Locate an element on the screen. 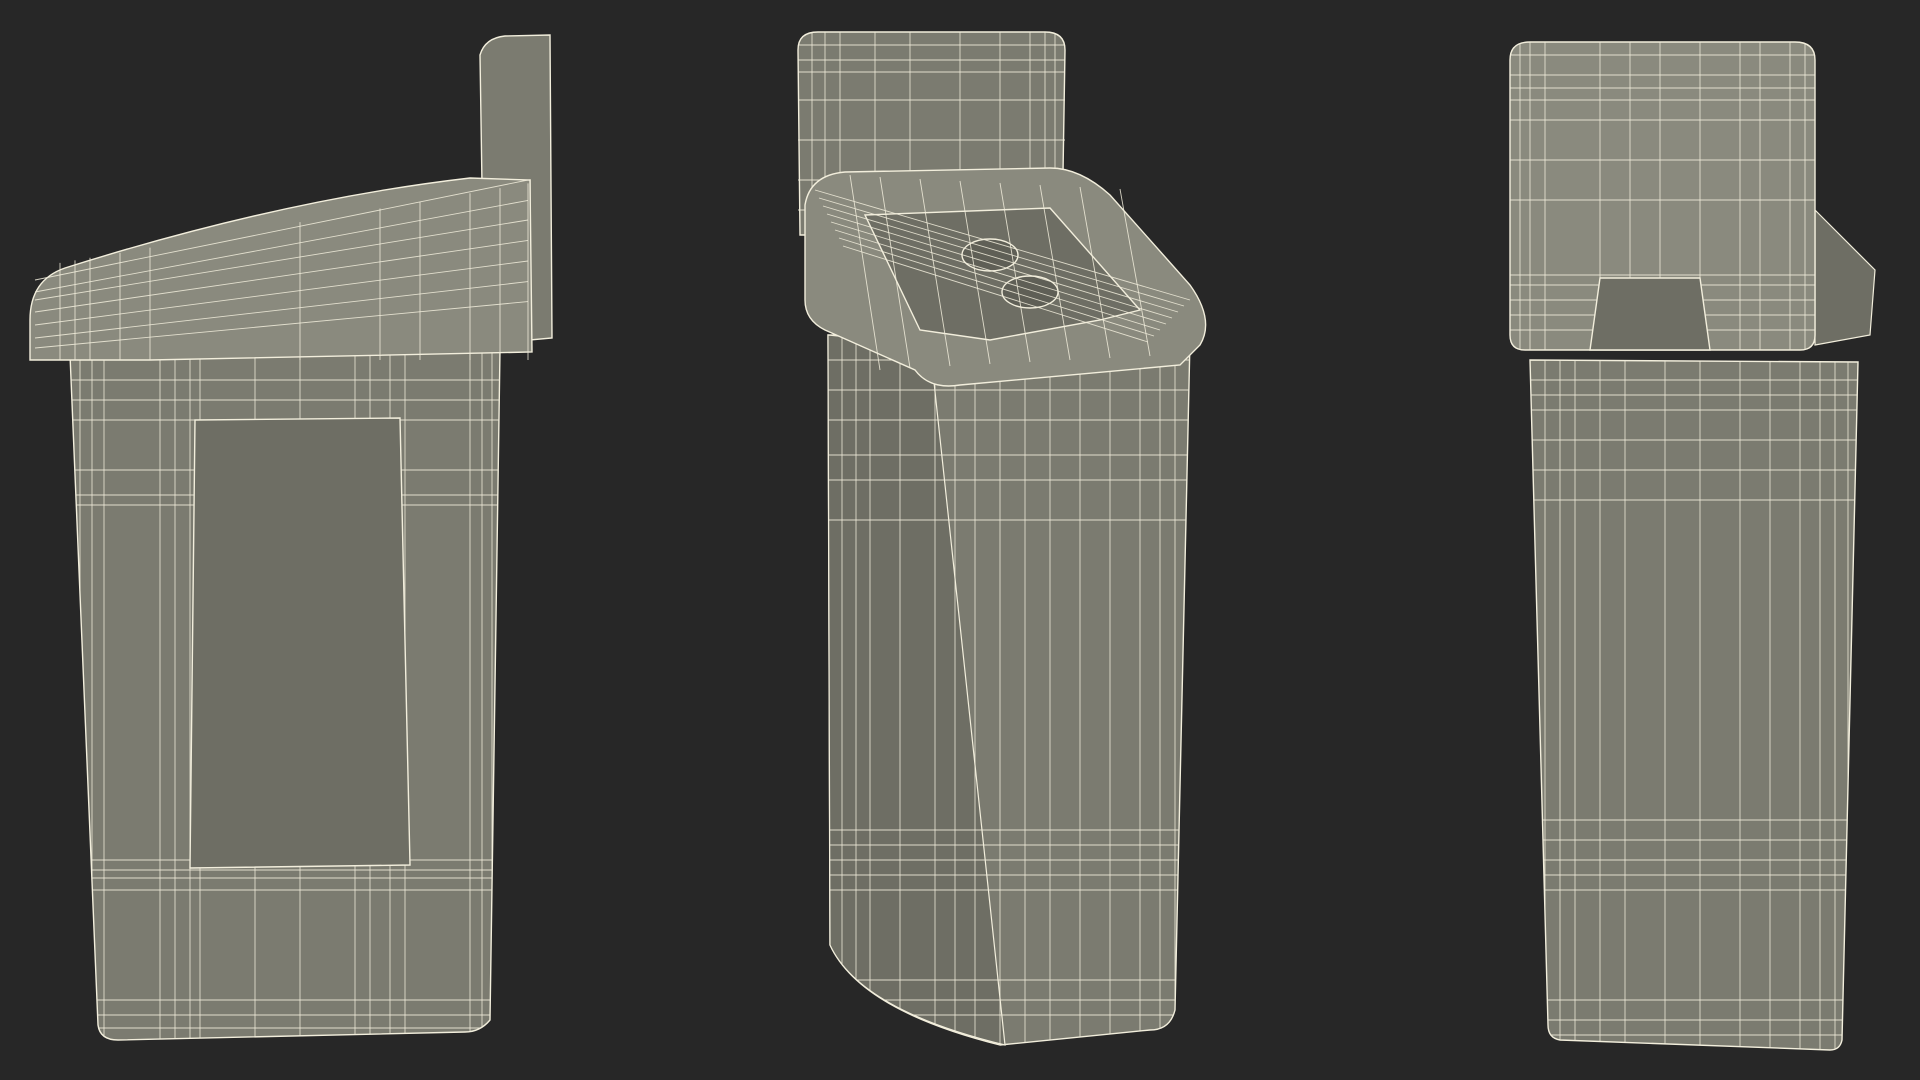 This screenshot has width=1920, height=1080. hanger-slot is located at coordinates (1650, 314).